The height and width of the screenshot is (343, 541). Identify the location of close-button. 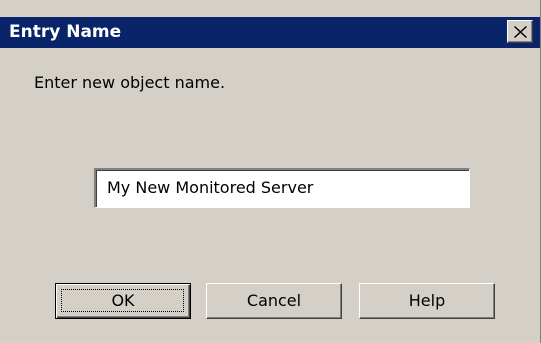
(520, 31).